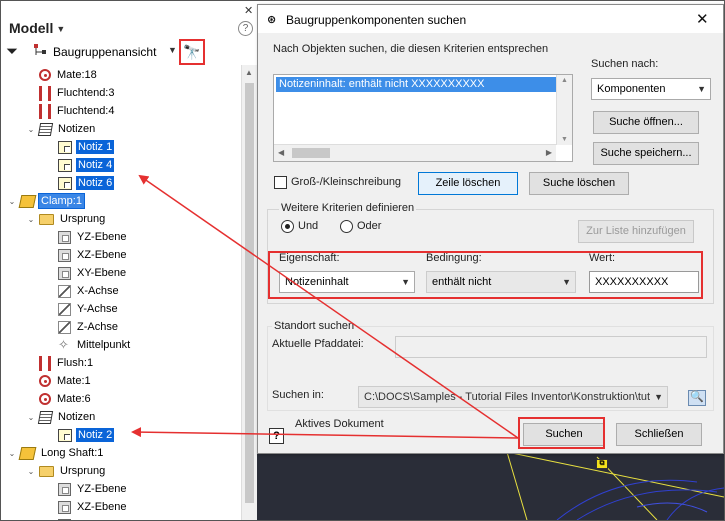 The height and width of the screenshot is (521, 725). What do you see at coordinates (659, 434) in the screenshot?
I see `close-button: Schließen` at bounding box center [659, 434].